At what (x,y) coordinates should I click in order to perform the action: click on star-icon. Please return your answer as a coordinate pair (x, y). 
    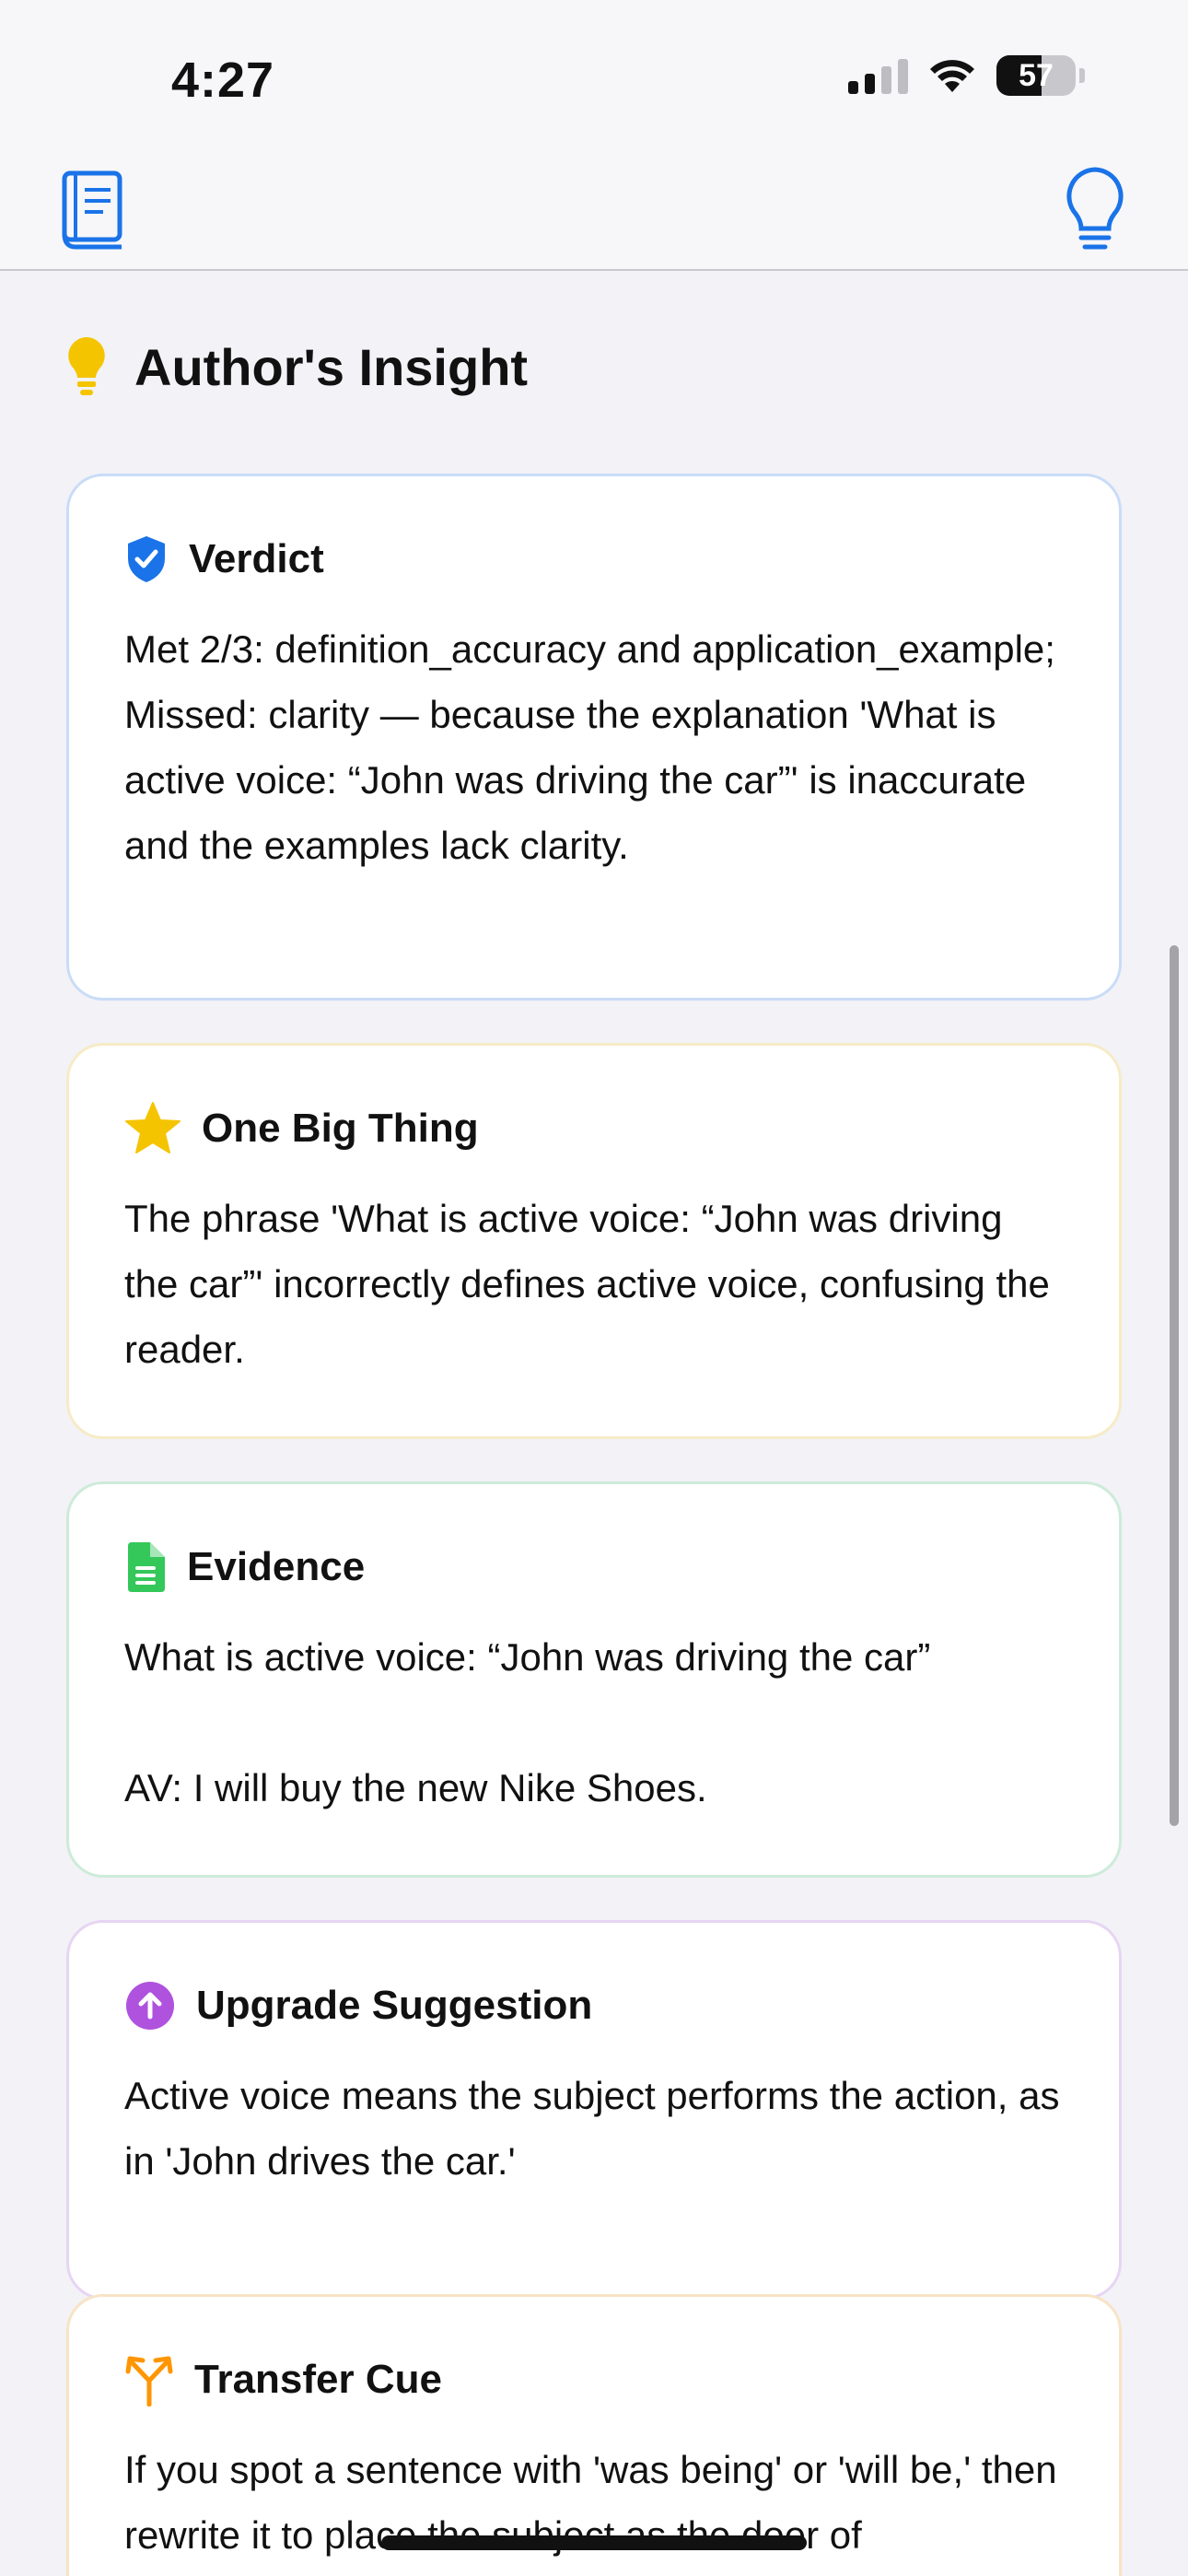
    Looking at the image, I should click on (153, 1127).